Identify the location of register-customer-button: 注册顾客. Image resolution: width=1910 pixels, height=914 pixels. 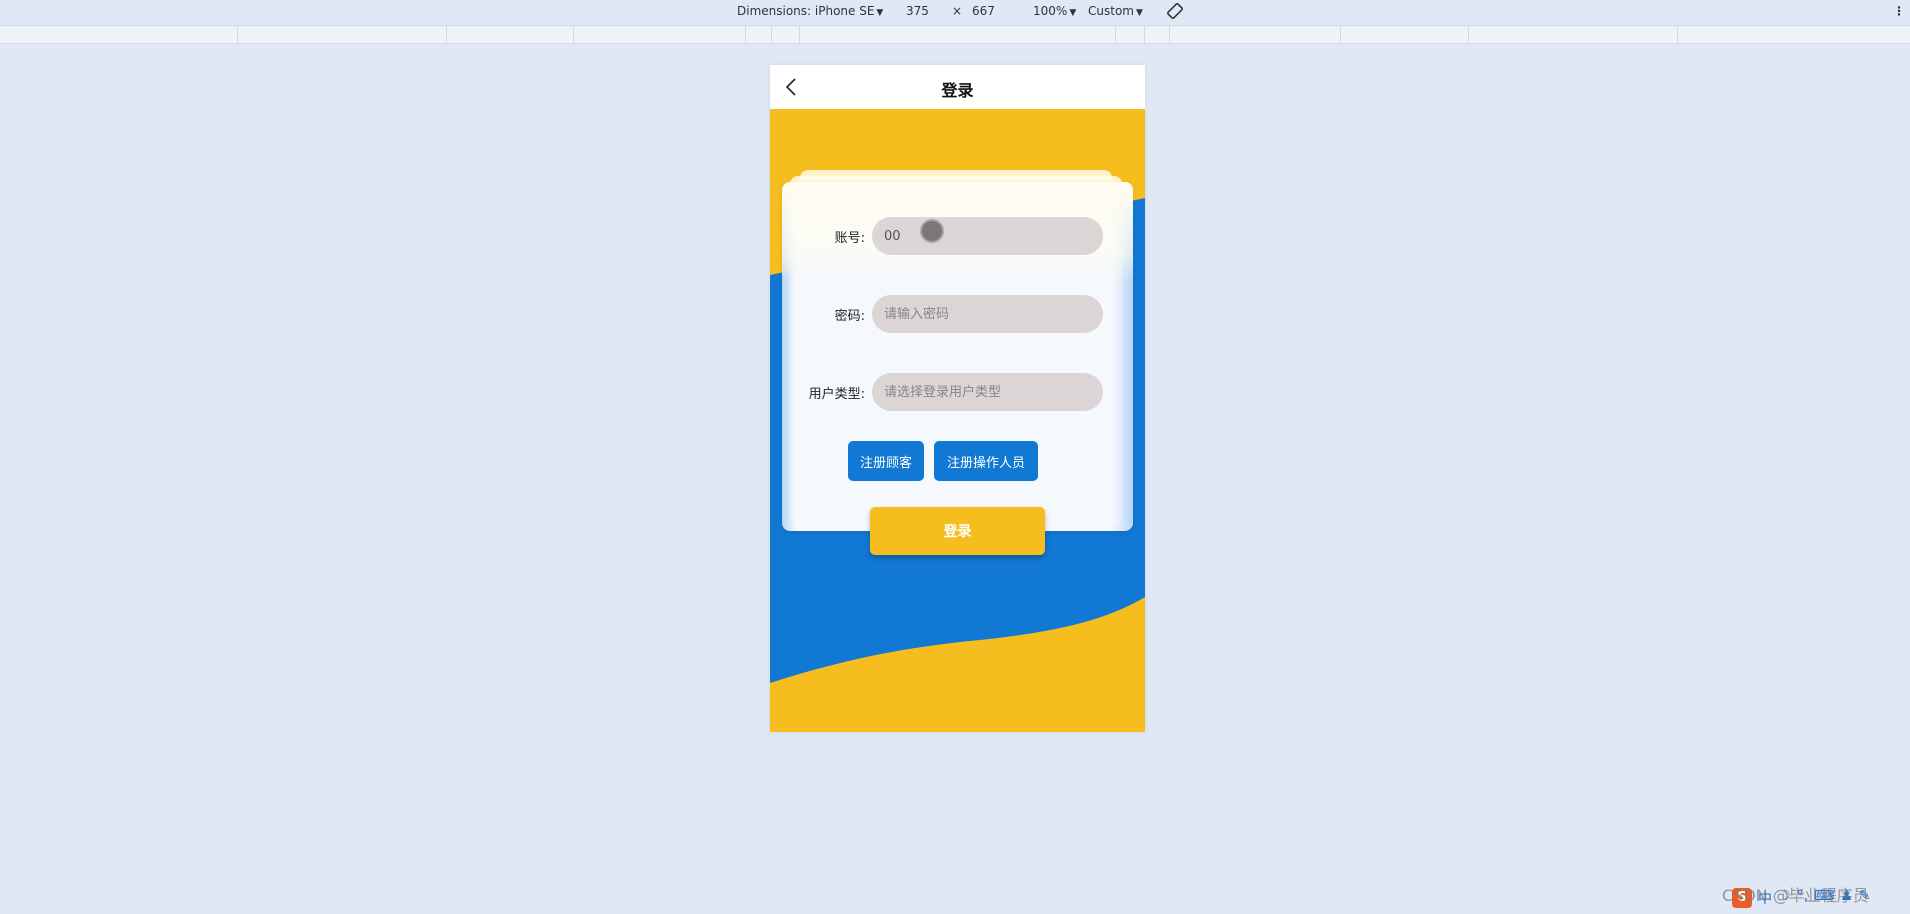
(886, 461).